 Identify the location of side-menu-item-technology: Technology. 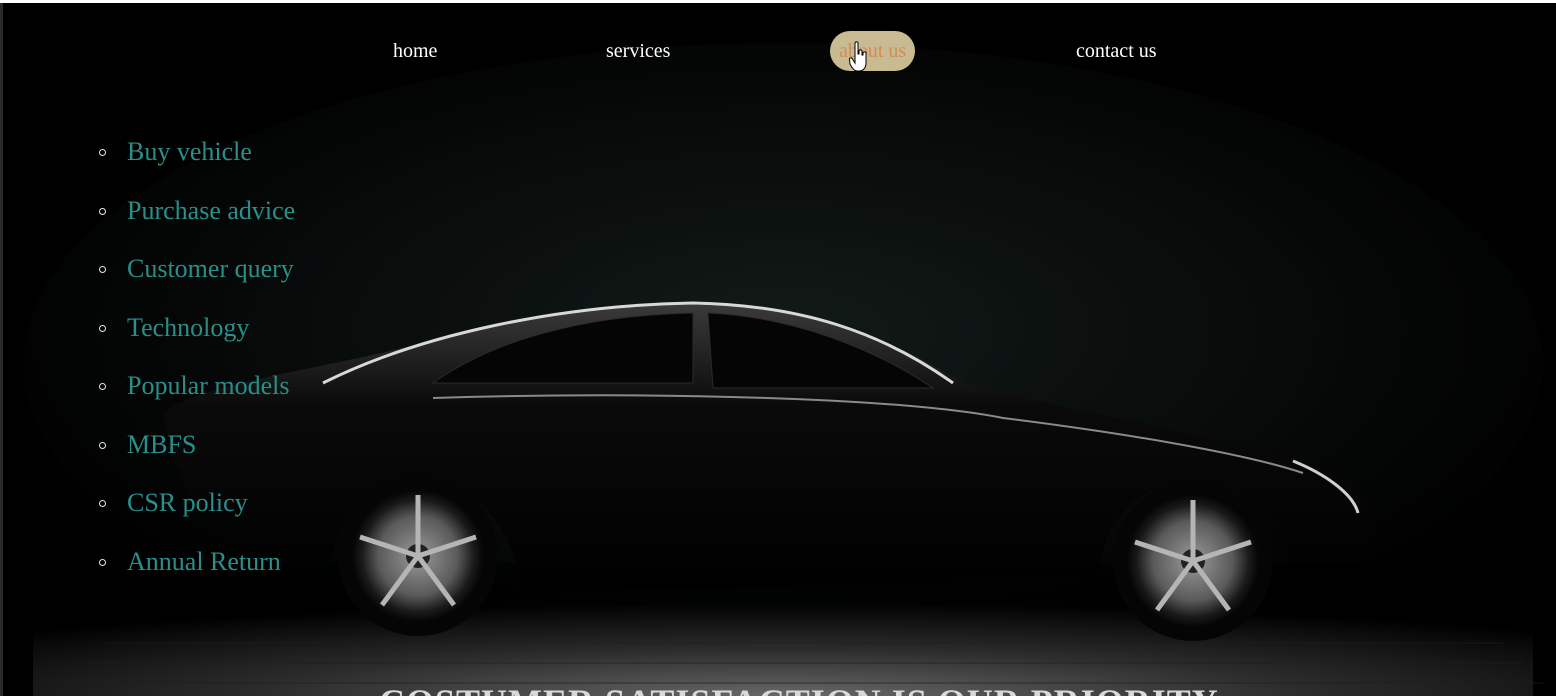
(195, 332).